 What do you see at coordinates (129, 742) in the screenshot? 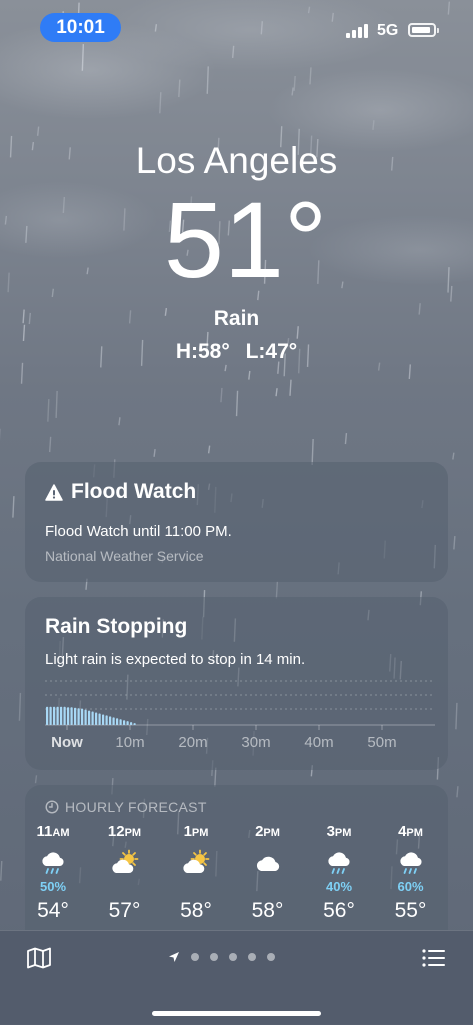
I see `precip-tick-label: 10m` at bounding box center [129, 742].